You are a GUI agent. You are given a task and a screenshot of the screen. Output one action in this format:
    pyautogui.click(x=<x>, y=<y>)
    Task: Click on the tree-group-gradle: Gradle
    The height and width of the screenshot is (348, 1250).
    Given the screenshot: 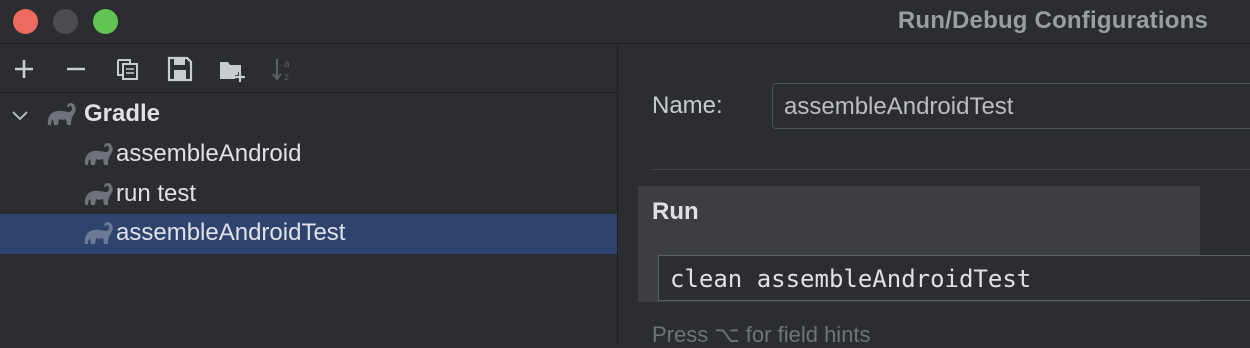 What is the action you would take?
    pyautogui.click(x=308, y=115)
    